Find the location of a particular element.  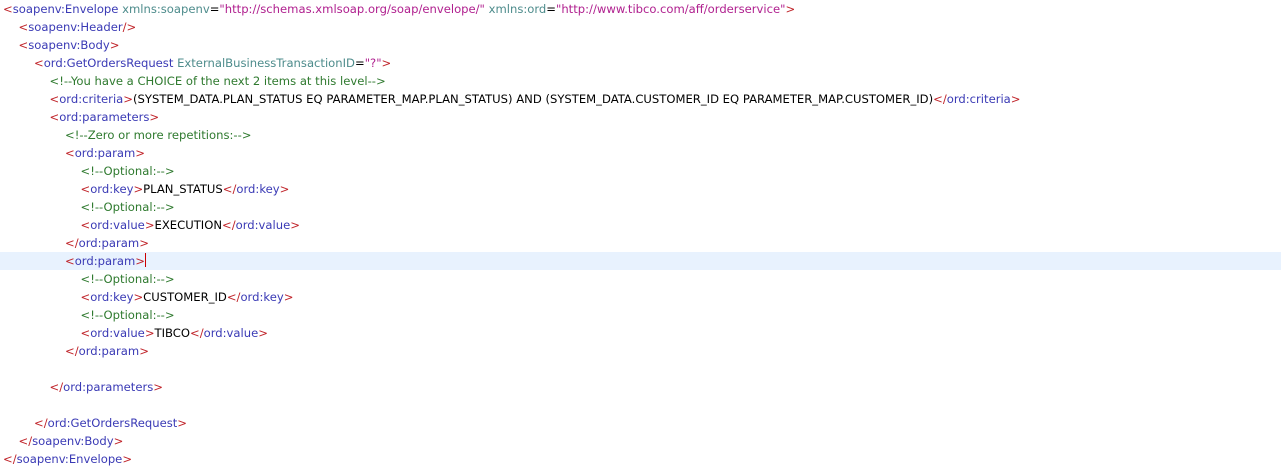

attribute-name: xmlns:soapenv is located at coordinates (164, 9).